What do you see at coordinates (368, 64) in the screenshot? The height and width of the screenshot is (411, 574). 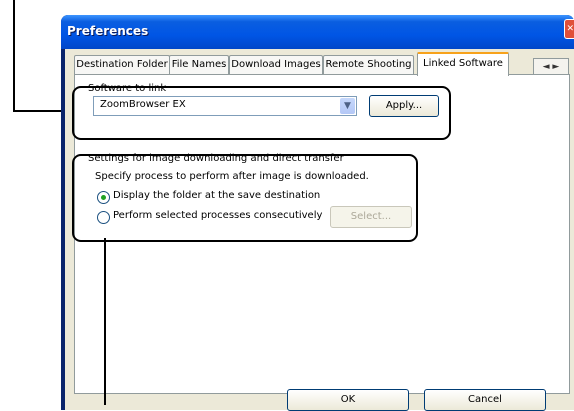 I see `tab-remote-shooting: Remote Shooting` at bounding box center [368, 64].